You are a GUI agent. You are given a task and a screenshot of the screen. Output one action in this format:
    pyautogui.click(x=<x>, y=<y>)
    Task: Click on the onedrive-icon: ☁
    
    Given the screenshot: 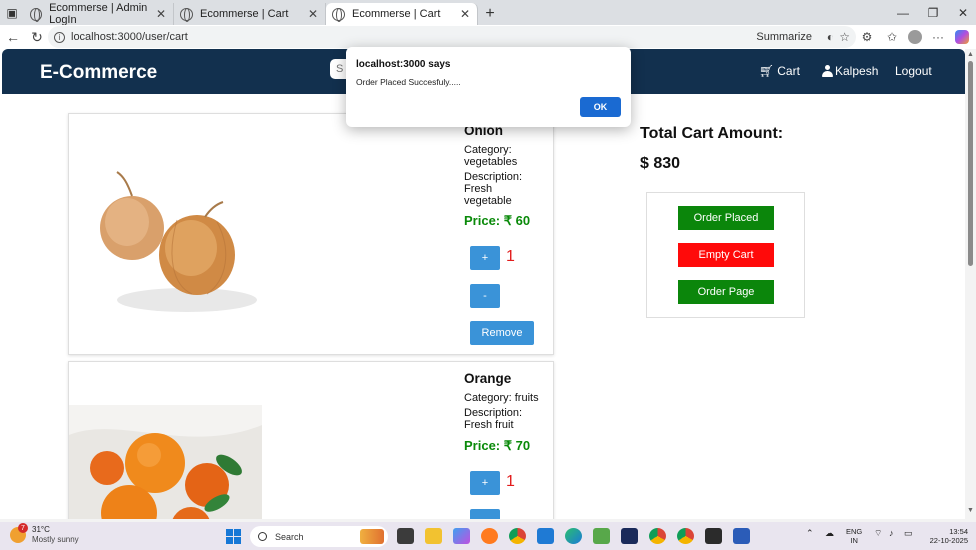 What is the action you would take?
    pyautogui.click(x=829, y=533)
    